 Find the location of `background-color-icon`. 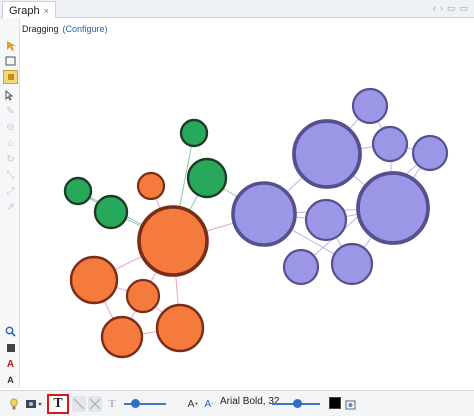

background-color-icon is located at coordinates (10, 348).